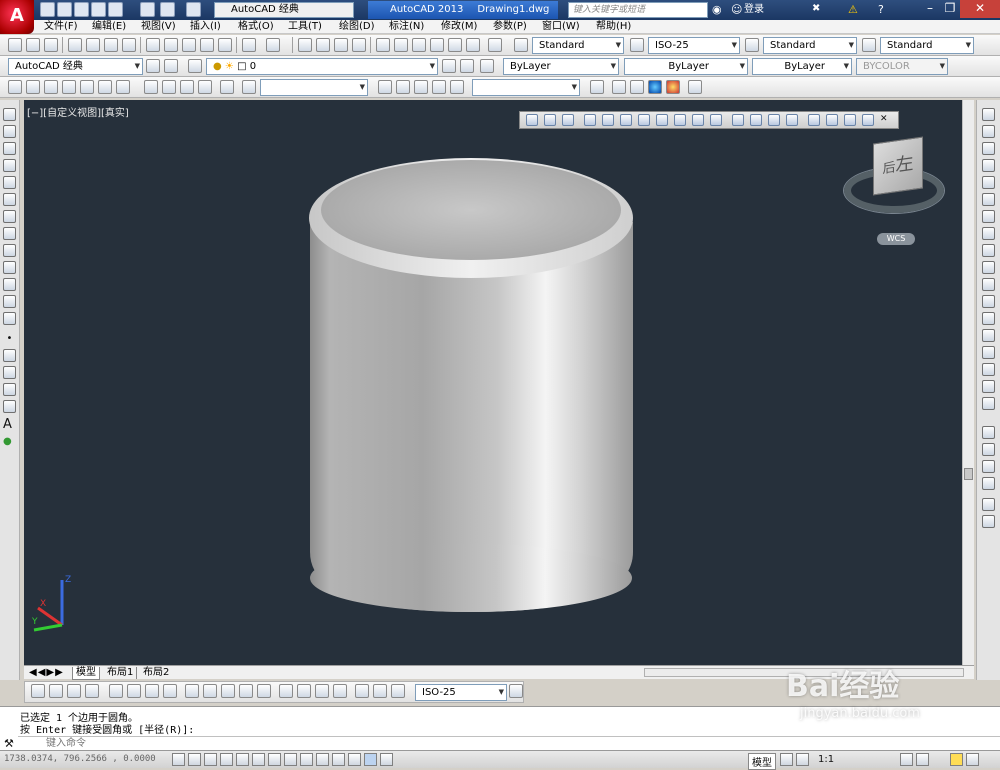 The height and width of the screenshot is (770, 1000). I want to click on revcloud-icon, so click(9, 233).